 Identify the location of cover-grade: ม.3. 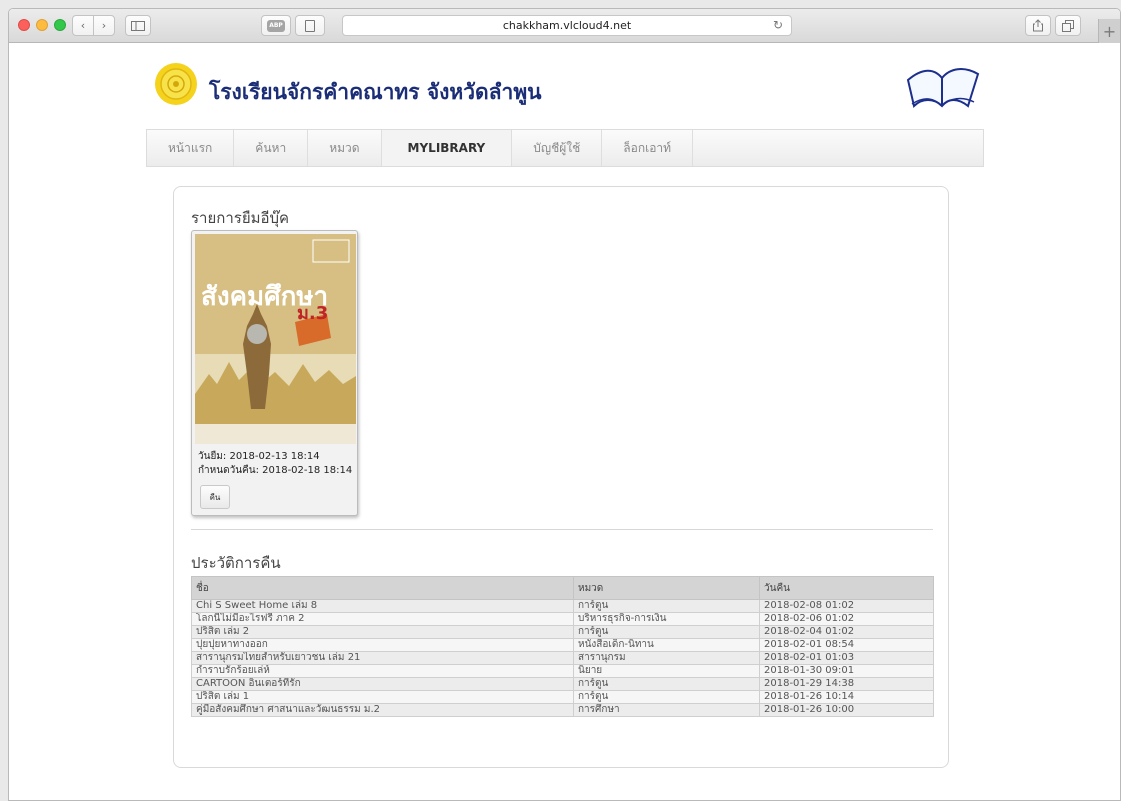
(313, 313).